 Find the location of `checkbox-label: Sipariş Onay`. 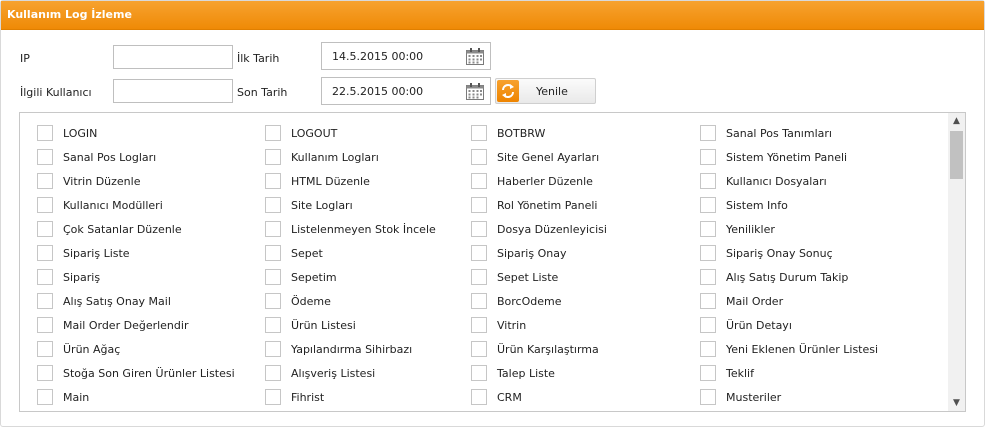

checkbox-label: Sipariş Onay is located at coordinates (532, 253).